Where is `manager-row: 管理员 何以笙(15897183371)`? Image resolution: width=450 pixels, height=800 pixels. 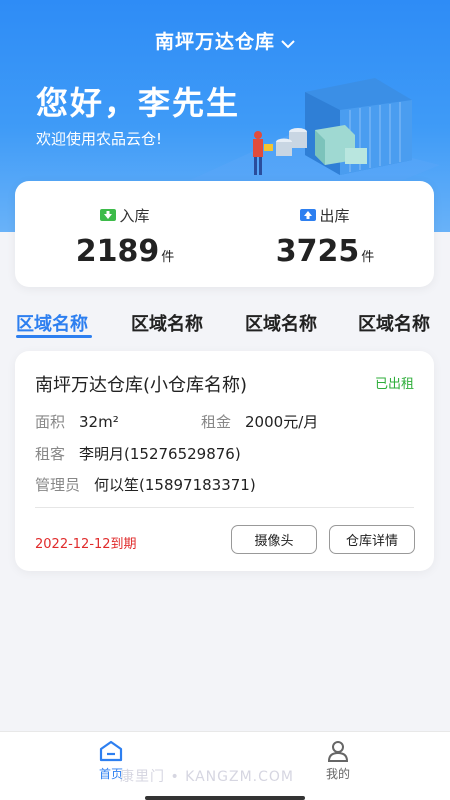 manager-row: 管理员 何以笙(15897183371) is located at coordinates (145, 484).